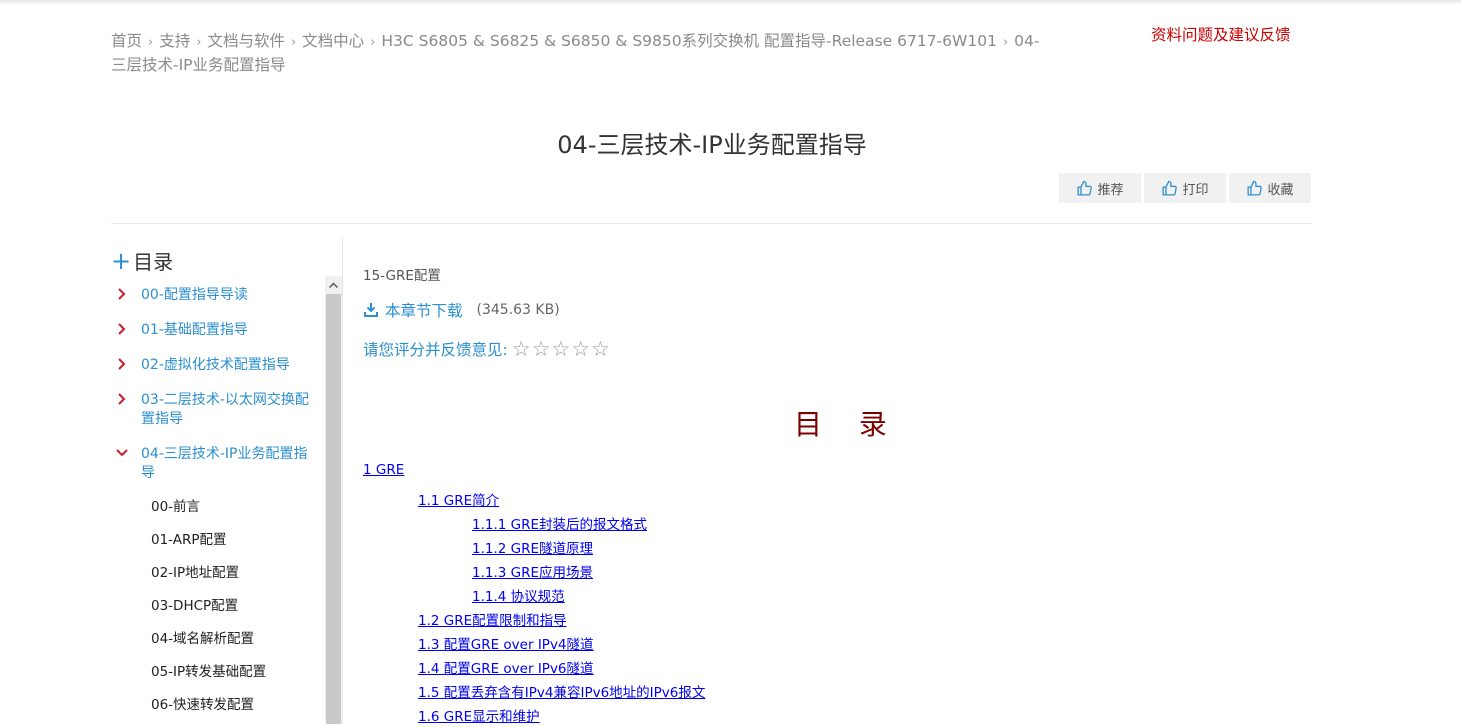 The image size is (1461, 727). I want to click on scroll-up-arrow-icon, so click(333, 284).